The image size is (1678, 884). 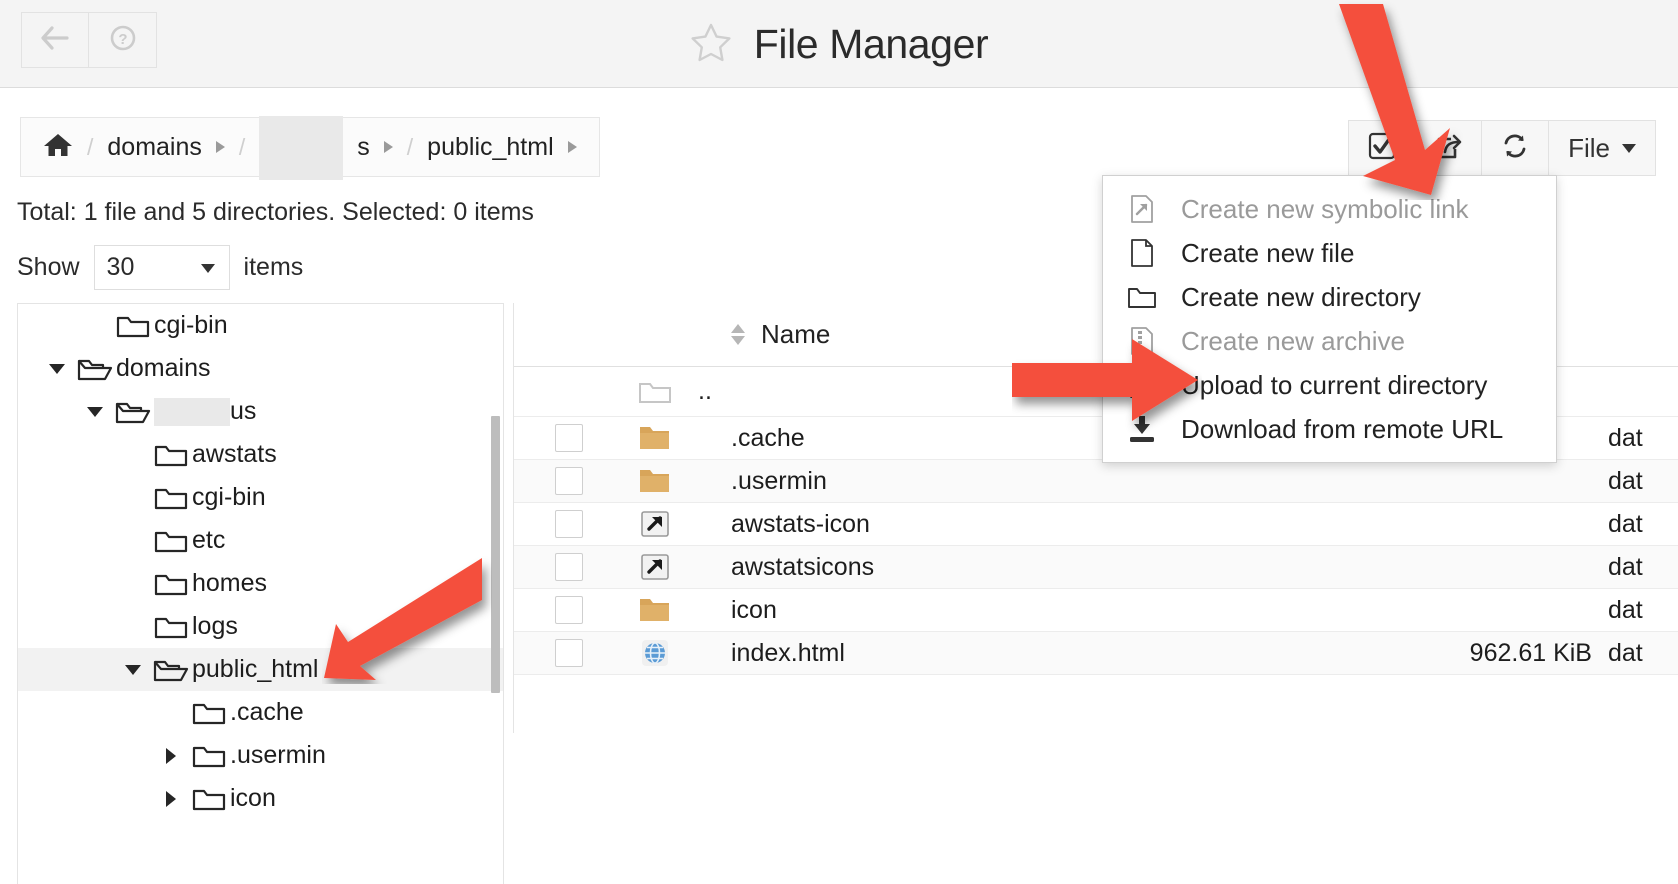 What do you see at coordinates (711, 44) in the screenshot?
I see `star-icon` at bounding box center [711, 44].